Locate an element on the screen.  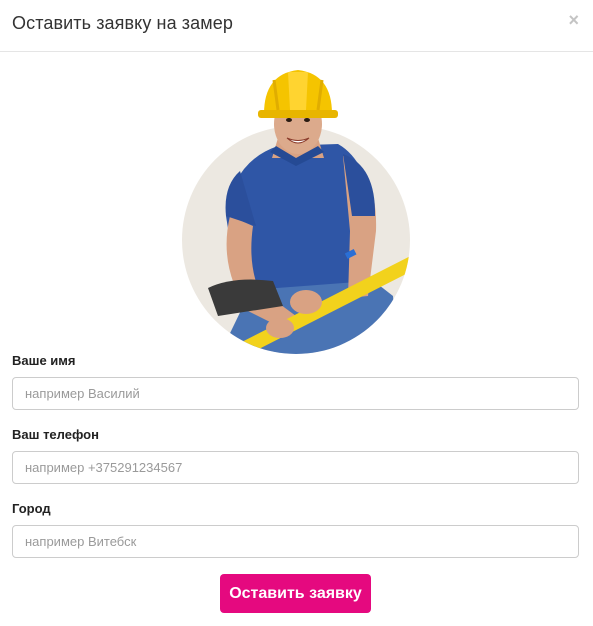
modal-header: Оставить заявку на замер × is located at coordinates (296, 26).